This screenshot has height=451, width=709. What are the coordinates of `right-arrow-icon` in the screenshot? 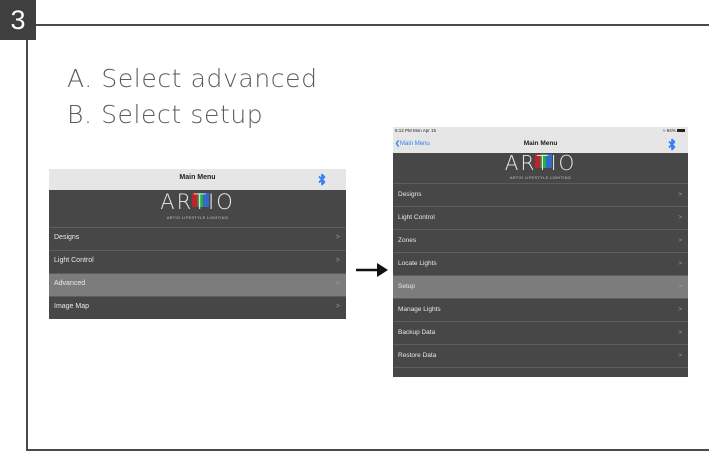 It's located at (372, 270).